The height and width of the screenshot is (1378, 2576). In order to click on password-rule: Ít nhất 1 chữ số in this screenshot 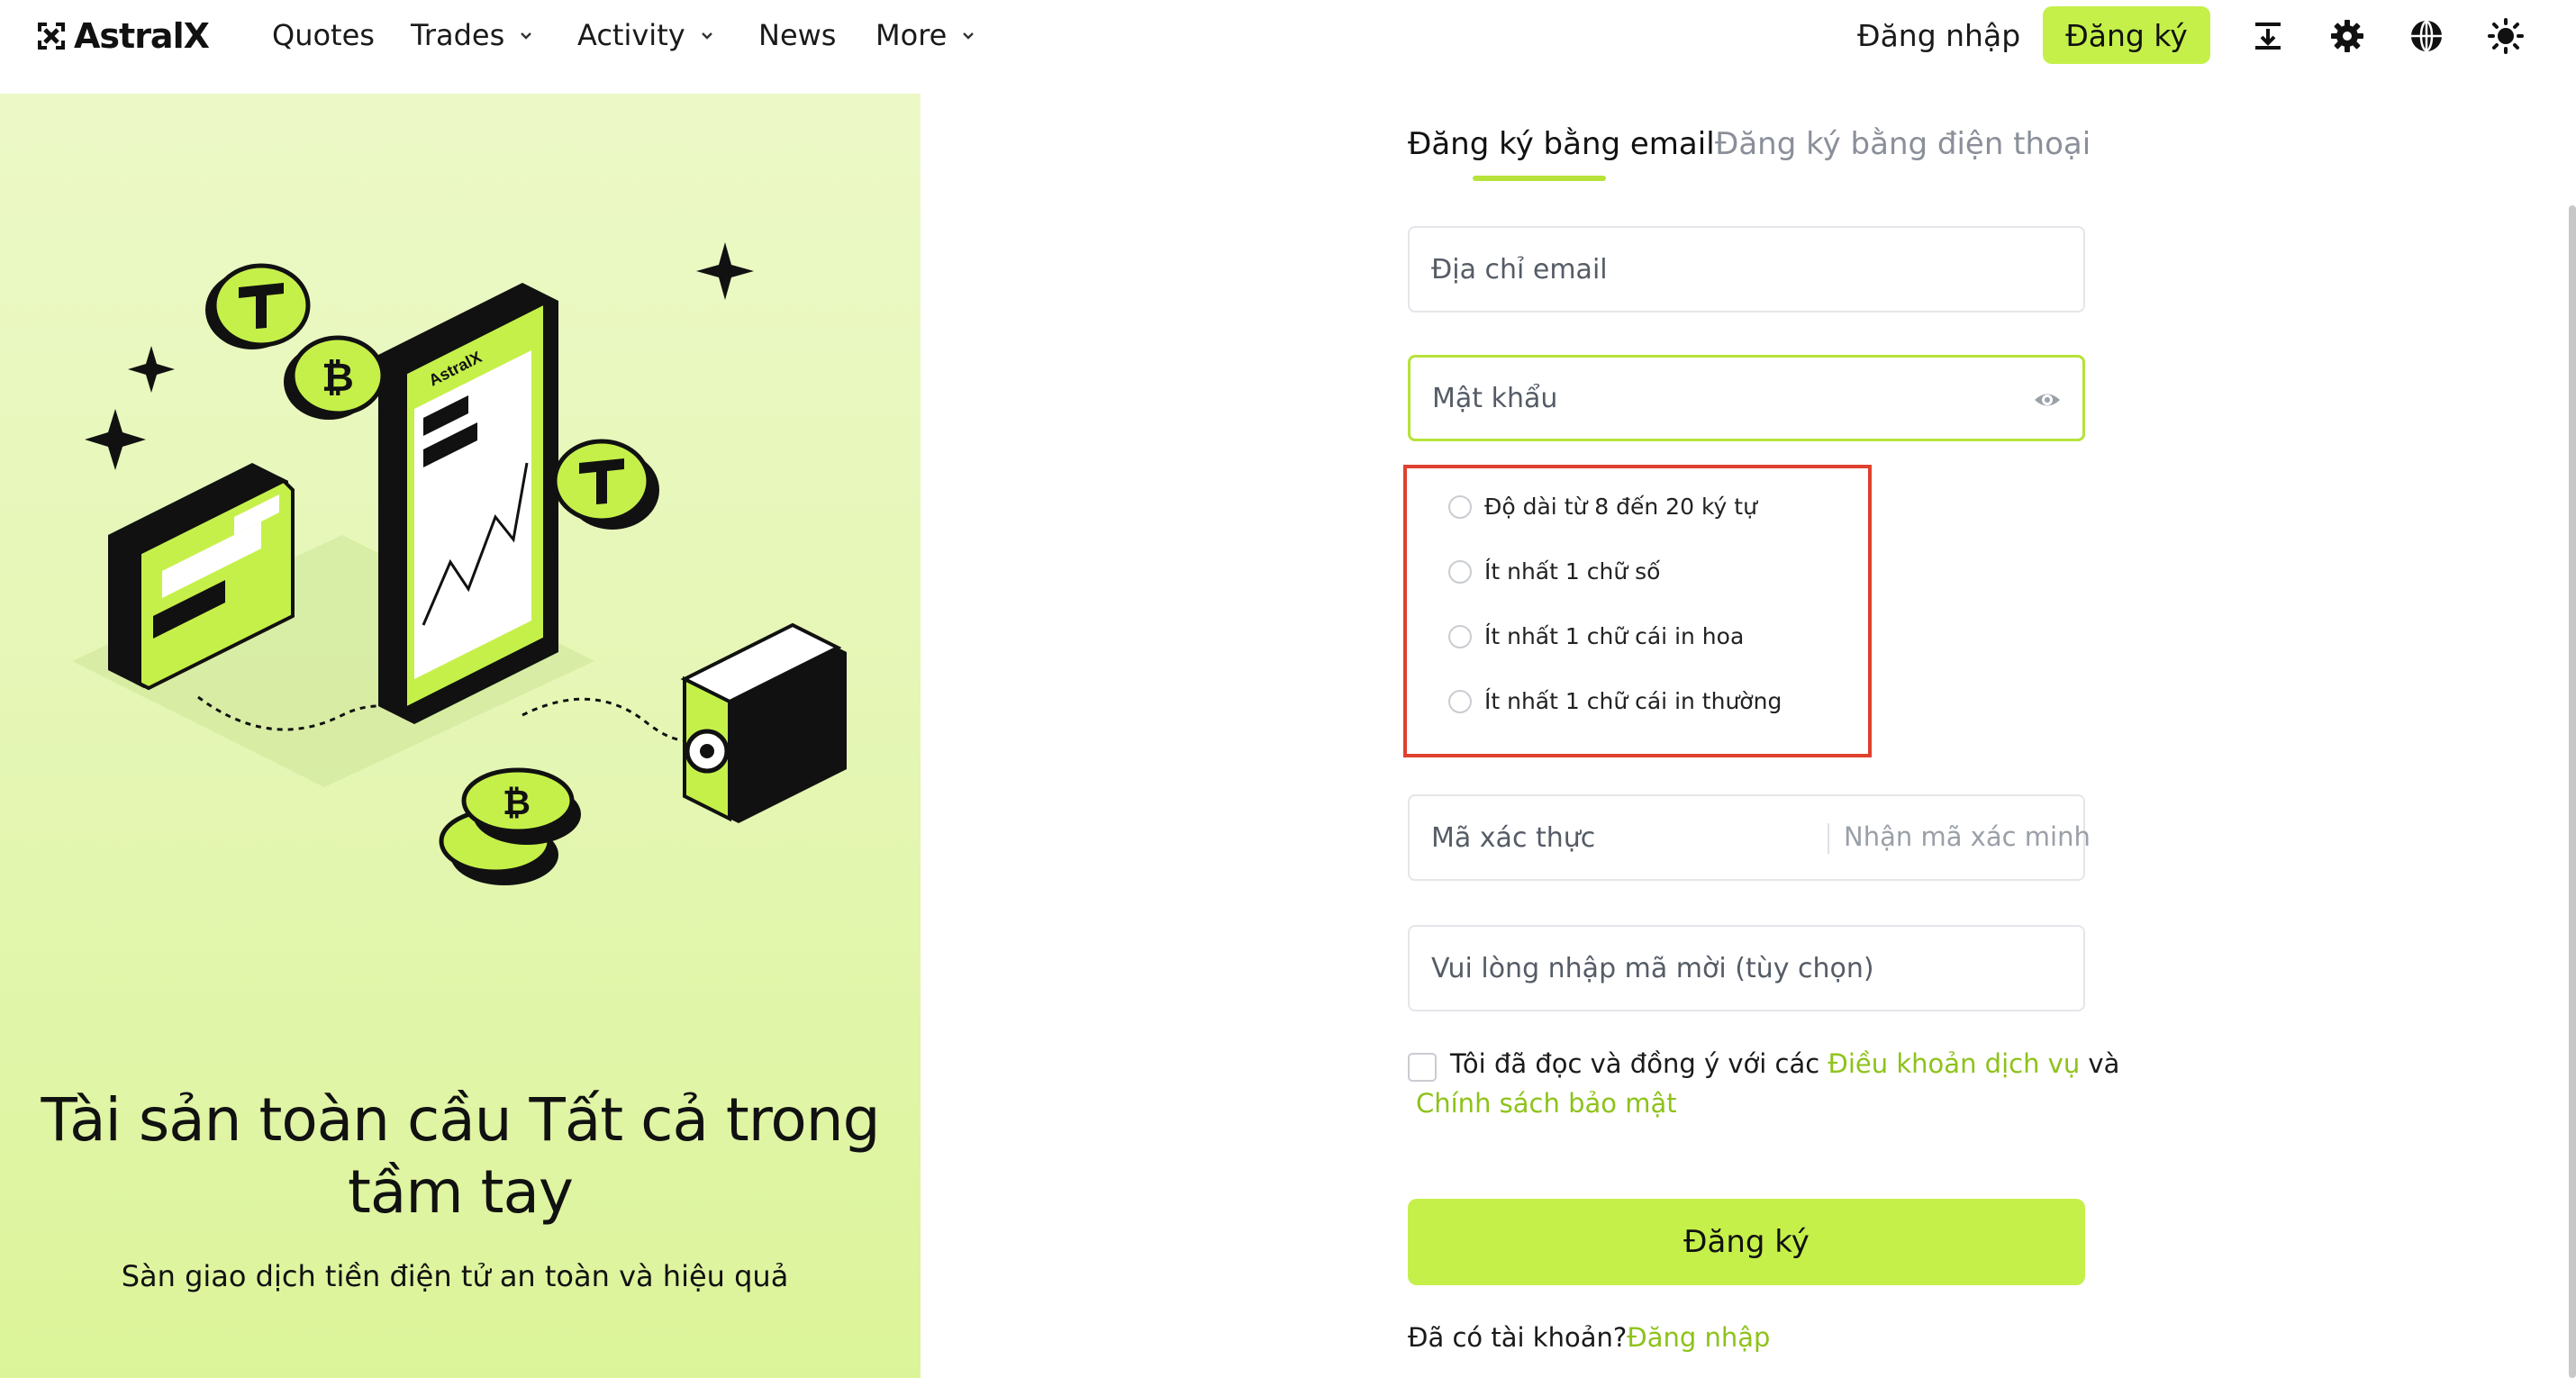, I will do `click(1554, 571)`.